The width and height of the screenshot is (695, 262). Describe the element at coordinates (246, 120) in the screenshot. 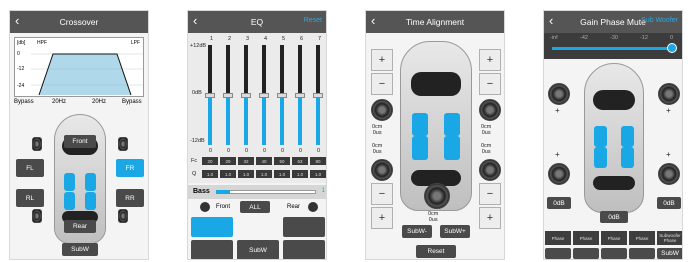

I see `band-3-fill` at that location.